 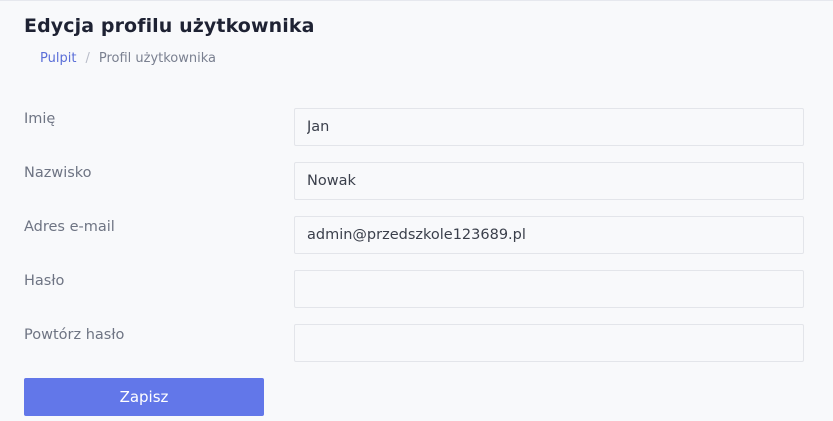 What do you see at coordinates (144, 397) in the screenshot?
I see `save-button: Zapisz` at bounding box center [144, 397].